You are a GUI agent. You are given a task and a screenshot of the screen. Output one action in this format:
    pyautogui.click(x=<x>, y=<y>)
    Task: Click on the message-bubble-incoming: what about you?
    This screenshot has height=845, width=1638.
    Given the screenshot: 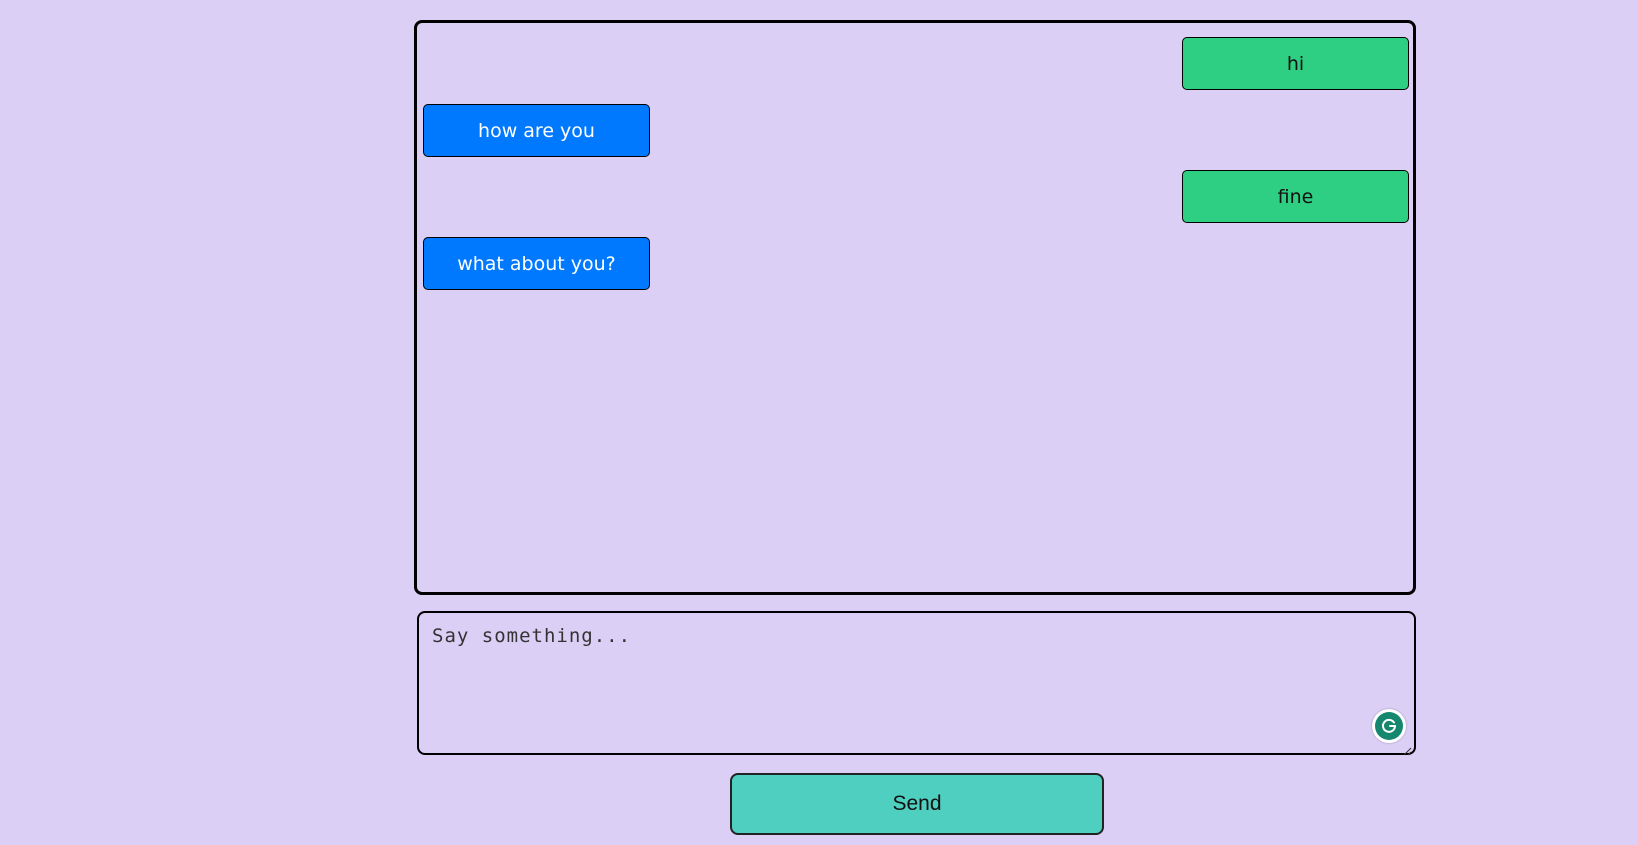 What is the action you would take?
    pyautogui.click(x=536, y=263)
    